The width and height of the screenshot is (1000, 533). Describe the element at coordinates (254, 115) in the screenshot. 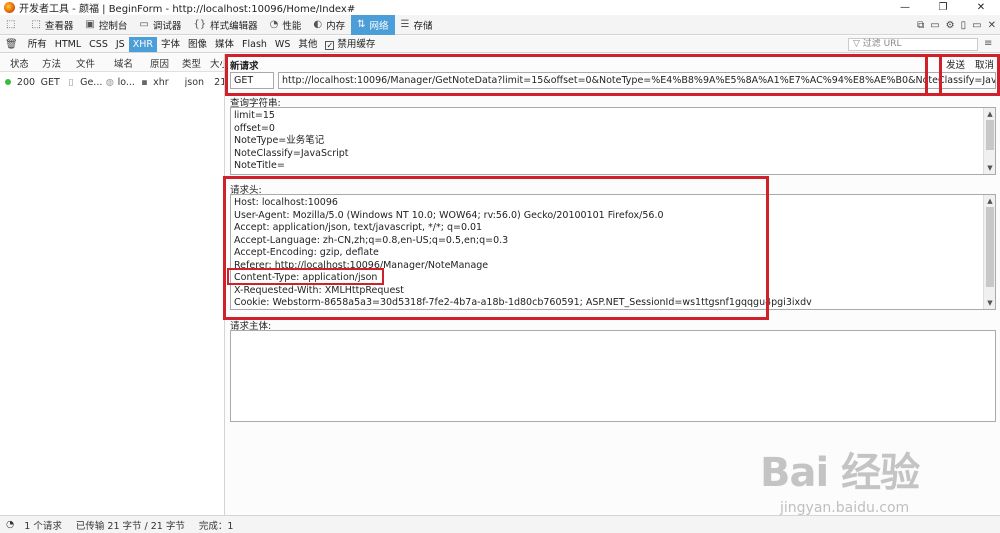

I see `query-line: limit=15` at that location.